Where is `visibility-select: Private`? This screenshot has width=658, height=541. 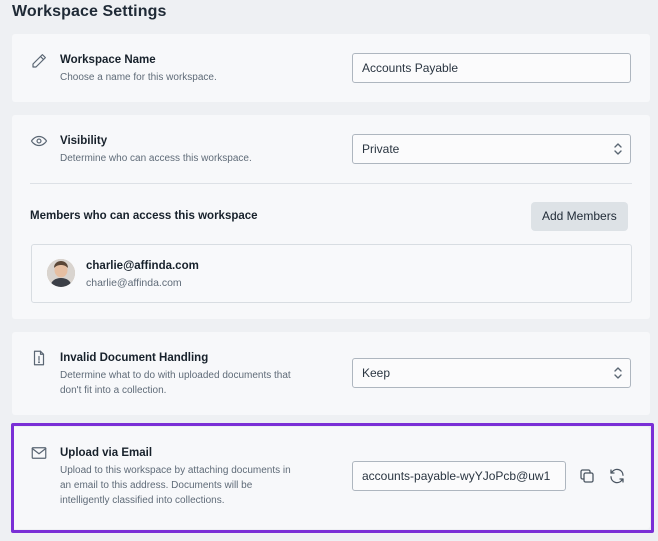
visibility-select: Private is located at coordinates (491, 149).